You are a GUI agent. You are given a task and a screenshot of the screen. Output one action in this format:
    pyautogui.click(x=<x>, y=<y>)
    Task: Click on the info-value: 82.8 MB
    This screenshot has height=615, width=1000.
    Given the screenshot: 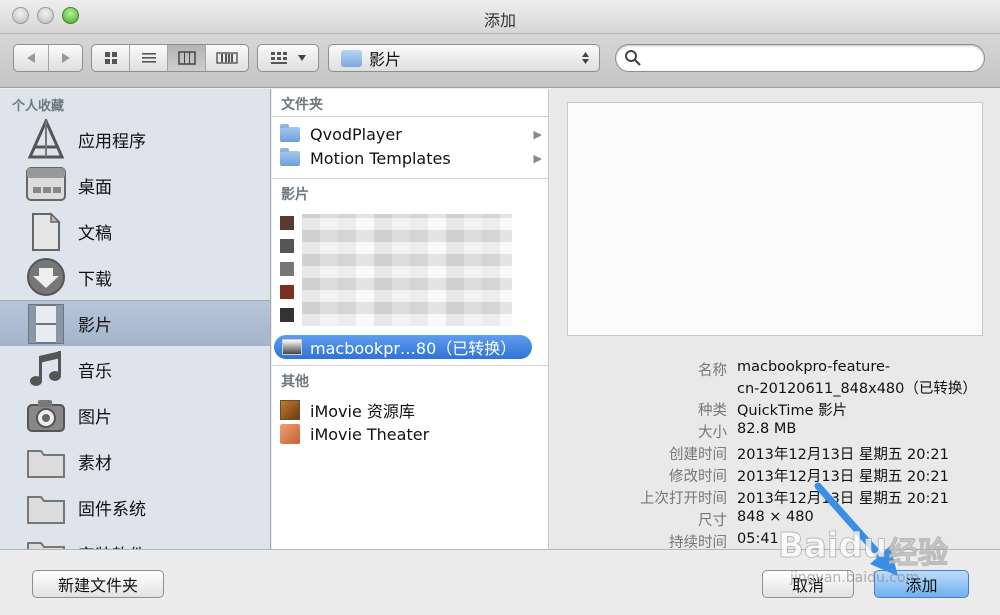 What is the action you would take?
    pyautogui.click(x=767, y=429)
    